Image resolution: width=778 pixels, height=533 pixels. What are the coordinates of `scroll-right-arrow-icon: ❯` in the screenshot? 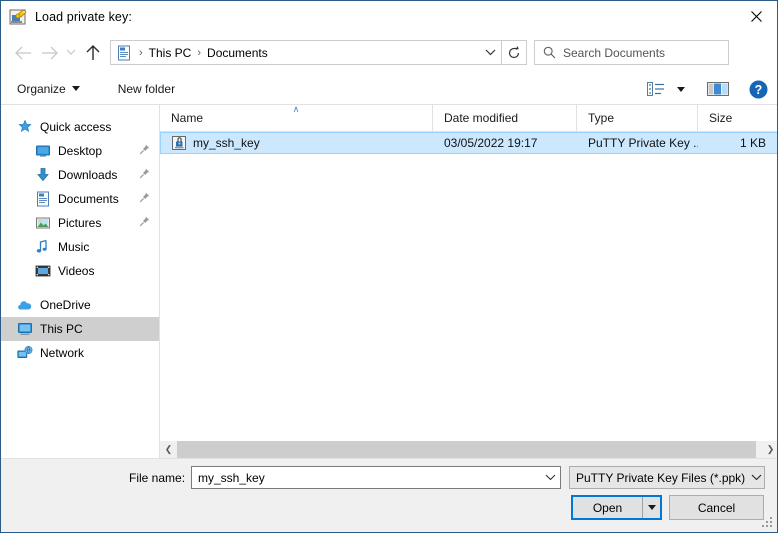 It's located at (769, 449).